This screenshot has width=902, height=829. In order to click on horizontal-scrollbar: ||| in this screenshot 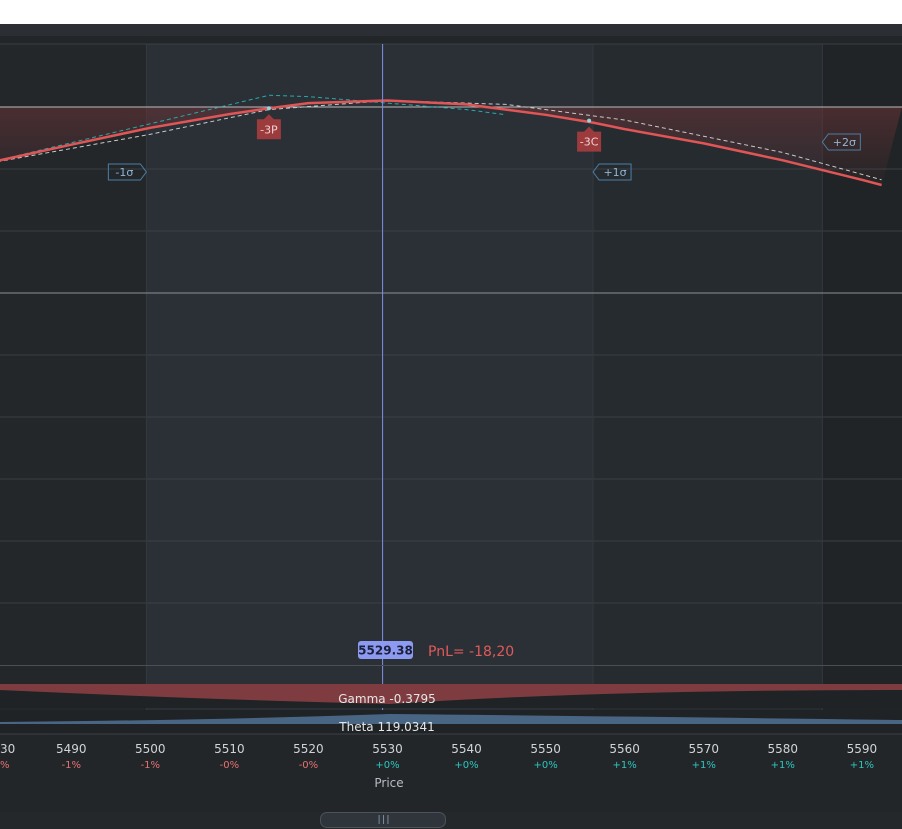, I will do `click(451, 820)`.